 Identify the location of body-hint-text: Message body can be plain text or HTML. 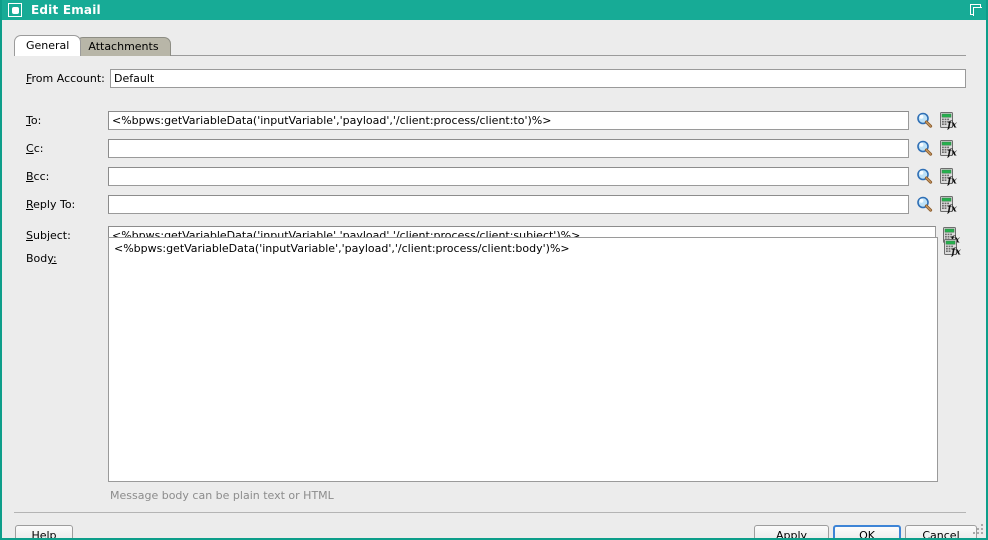
(222, 495).